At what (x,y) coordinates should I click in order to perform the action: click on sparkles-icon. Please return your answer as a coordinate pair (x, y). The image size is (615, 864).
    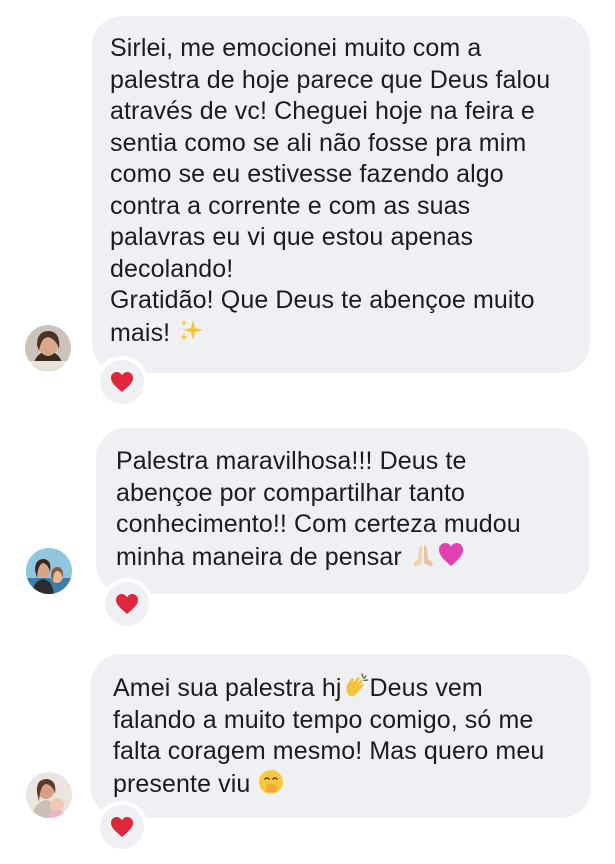
    Looking at the image, I should click on (191, 331).